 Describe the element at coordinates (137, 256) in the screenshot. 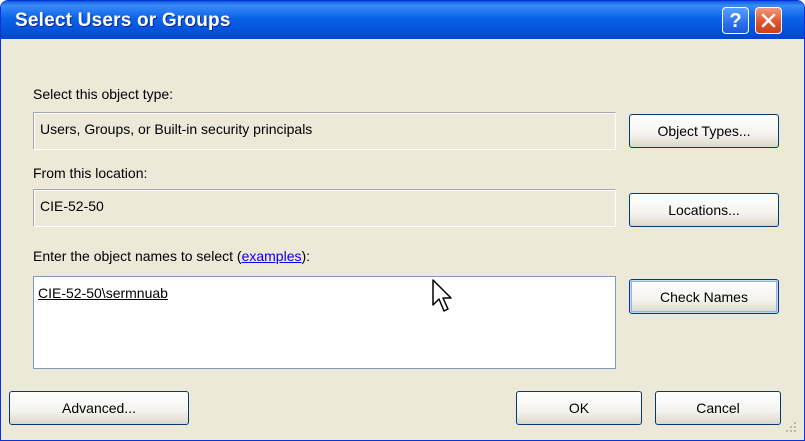

I see `object-names-label-prefix: Enter the object names to select (` at that location.